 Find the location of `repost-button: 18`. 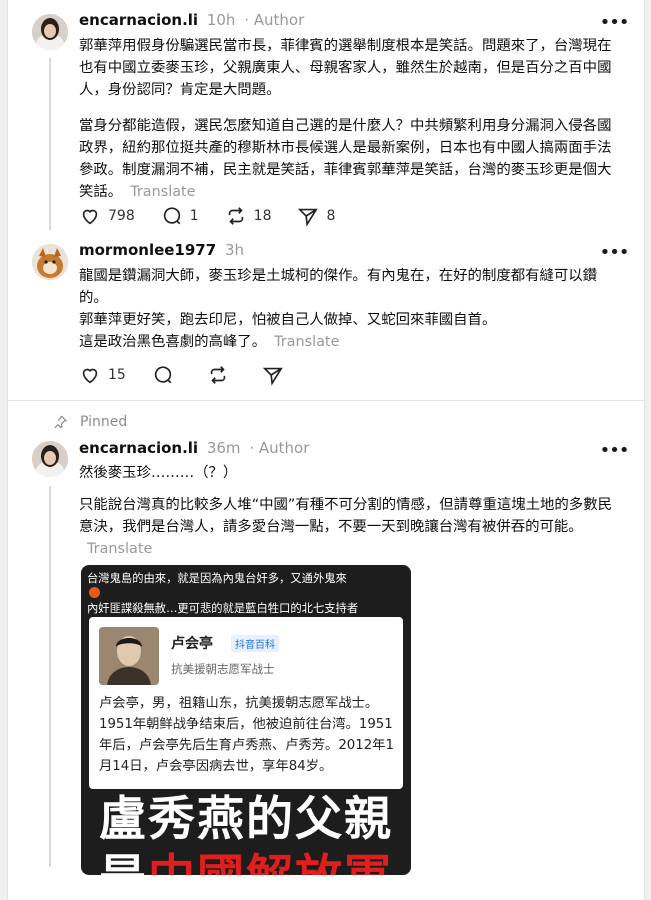

repost-button: 18 is located at coordinates (248, 216).